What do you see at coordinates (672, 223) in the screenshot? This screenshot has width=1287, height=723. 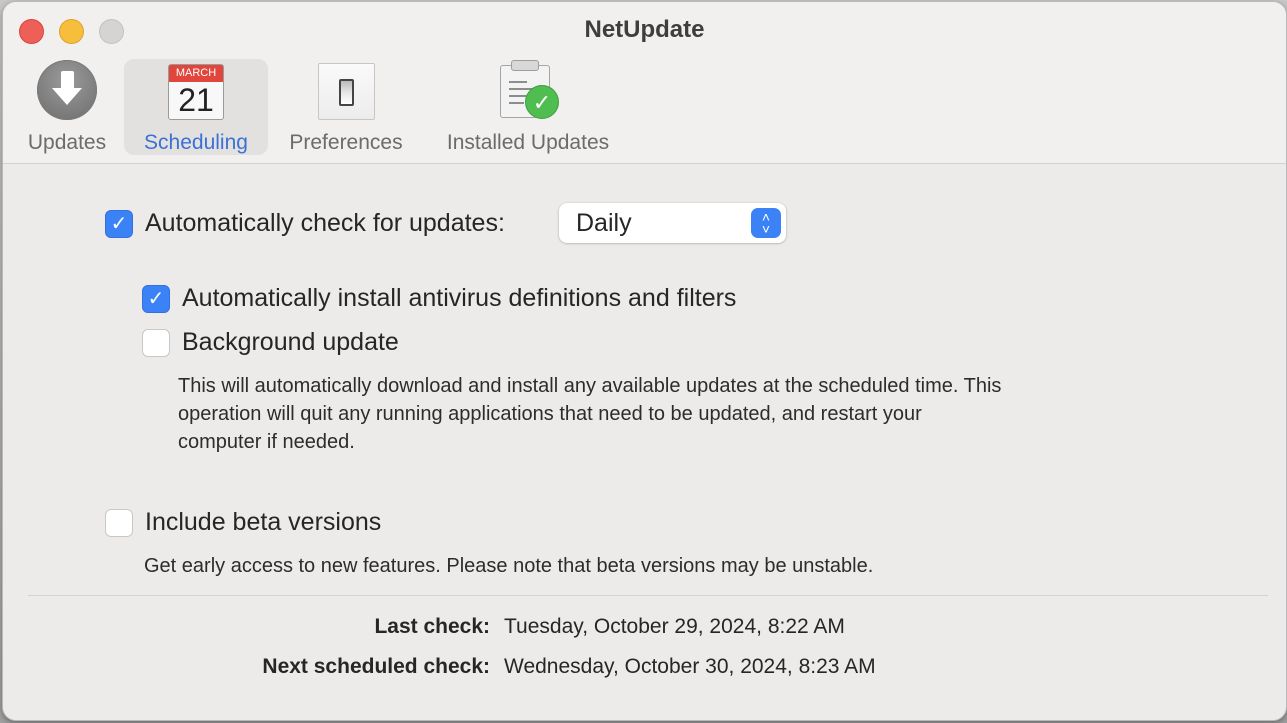 I see `frequency-select: Daily ˄ ˅` at bounding box center [672, 223].